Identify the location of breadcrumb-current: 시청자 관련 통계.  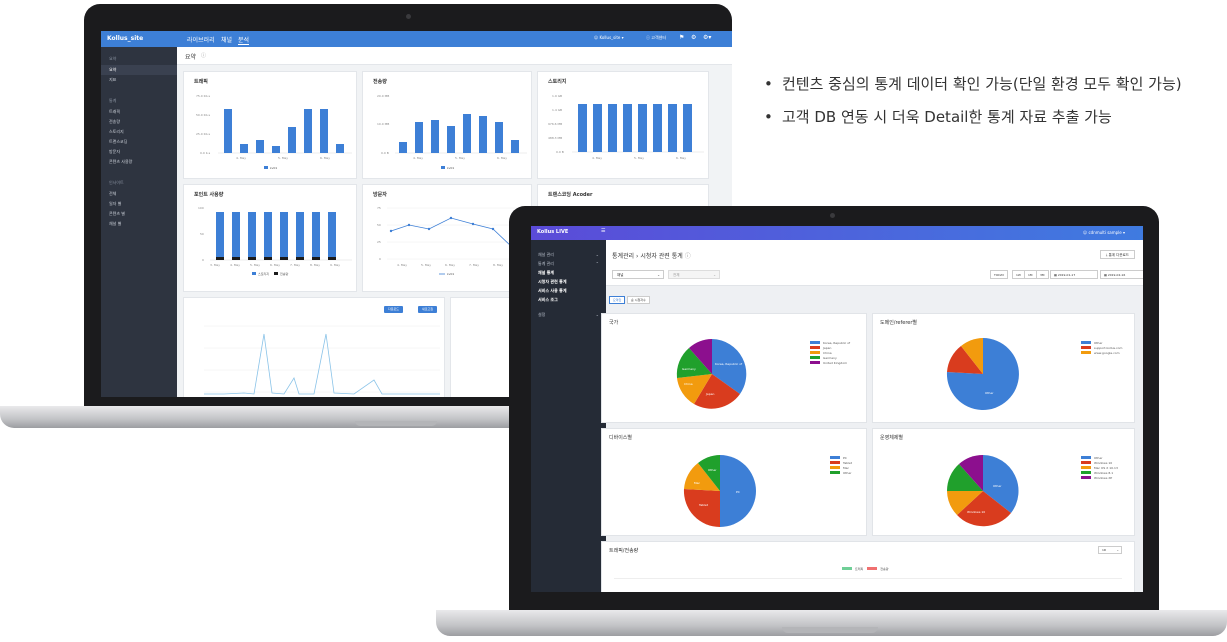
(661, 256).